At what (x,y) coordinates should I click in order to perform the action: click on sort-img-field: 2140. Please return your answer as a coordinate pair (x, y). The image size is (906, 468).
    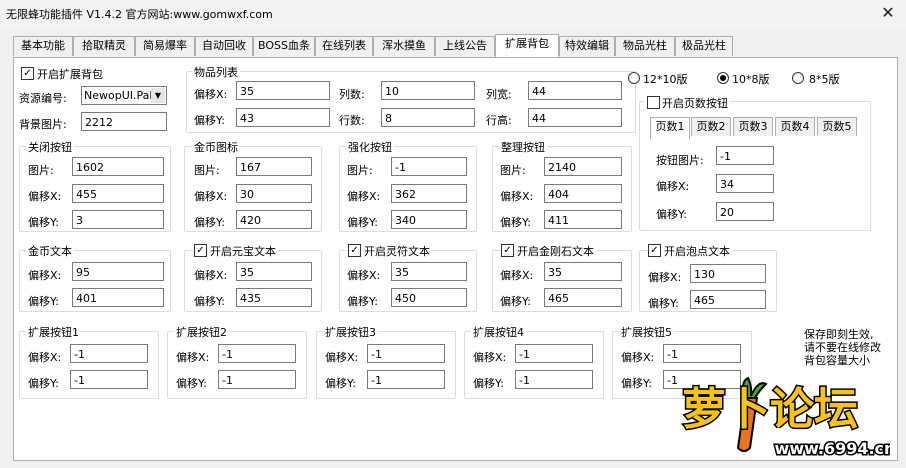
    Looking at the image, I should click on (583, 166).